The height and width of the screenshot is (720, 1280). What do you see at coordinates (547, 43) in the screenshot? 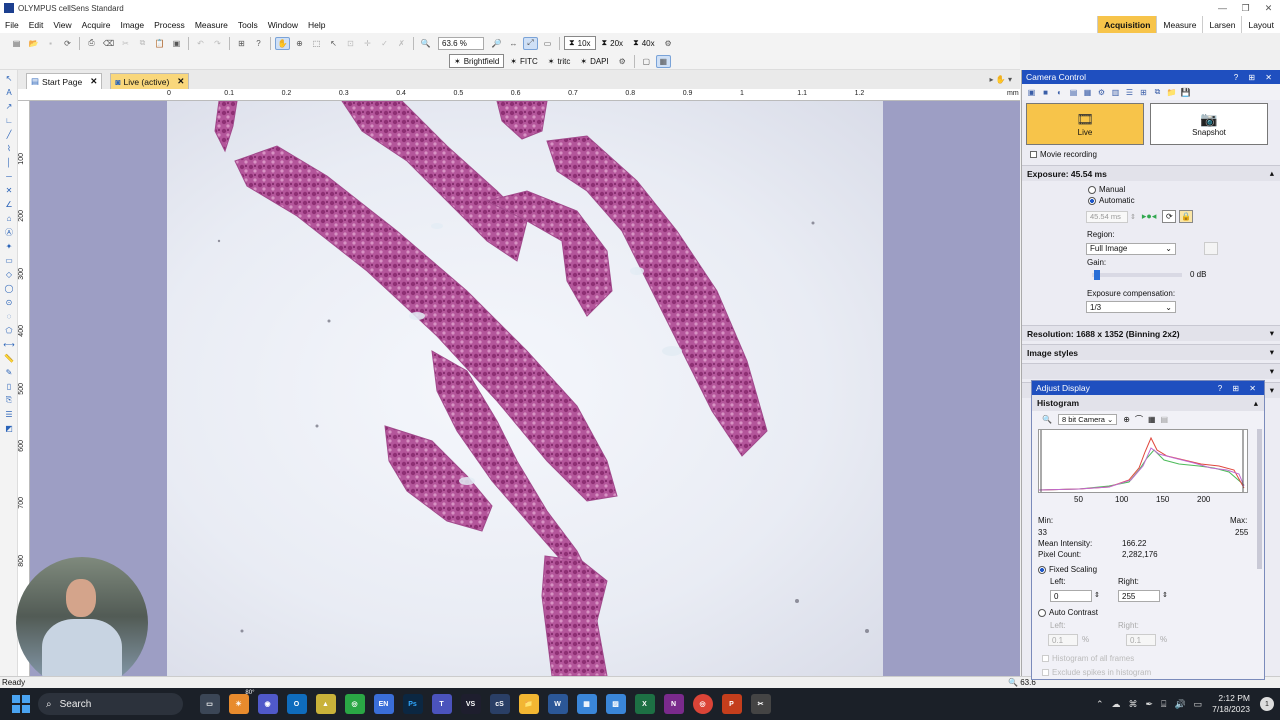
I see `actual-size-icon: ▭` at bounding box center [547, 43].